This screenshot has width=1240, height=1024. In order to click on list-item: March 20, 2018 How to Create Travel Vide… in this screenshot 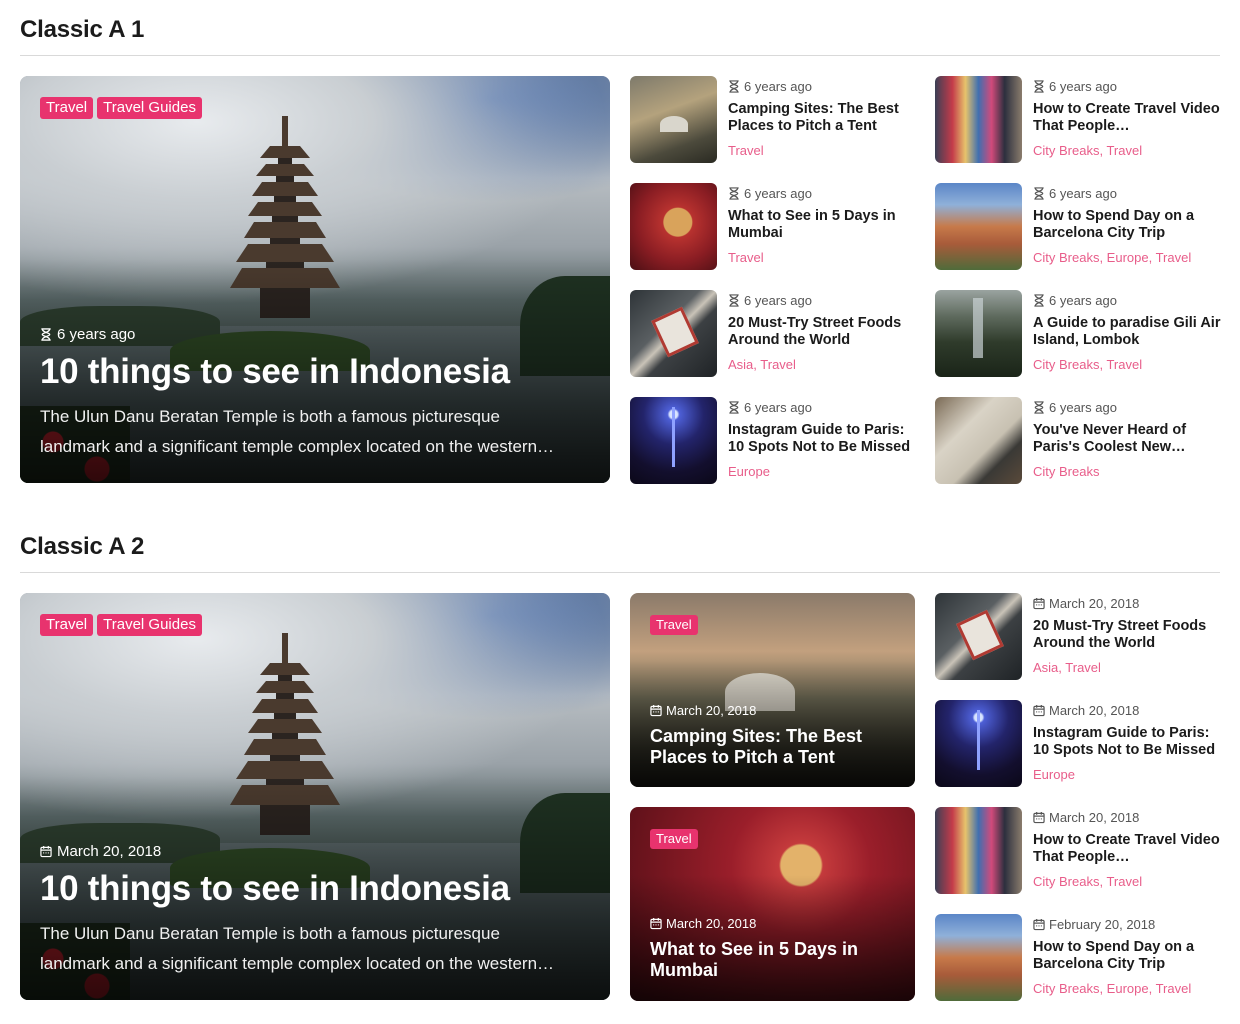, I will do `click(1080, 850)`.